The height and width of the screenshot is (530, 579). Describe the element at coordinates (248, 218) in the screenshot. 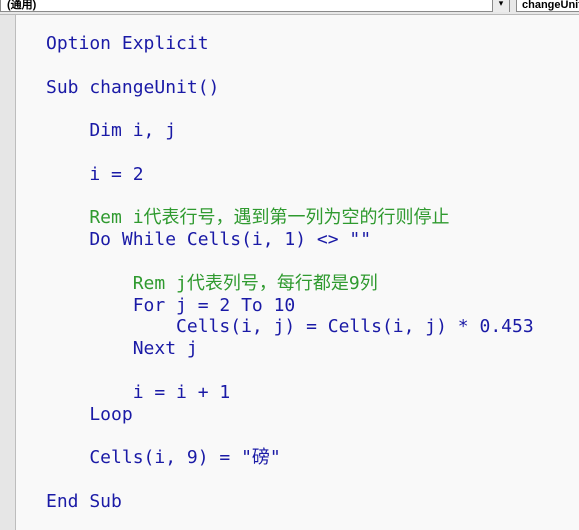

I see `code-comment-line: Rem i代表行号，遇到第一列为空的行则停止` at that location.